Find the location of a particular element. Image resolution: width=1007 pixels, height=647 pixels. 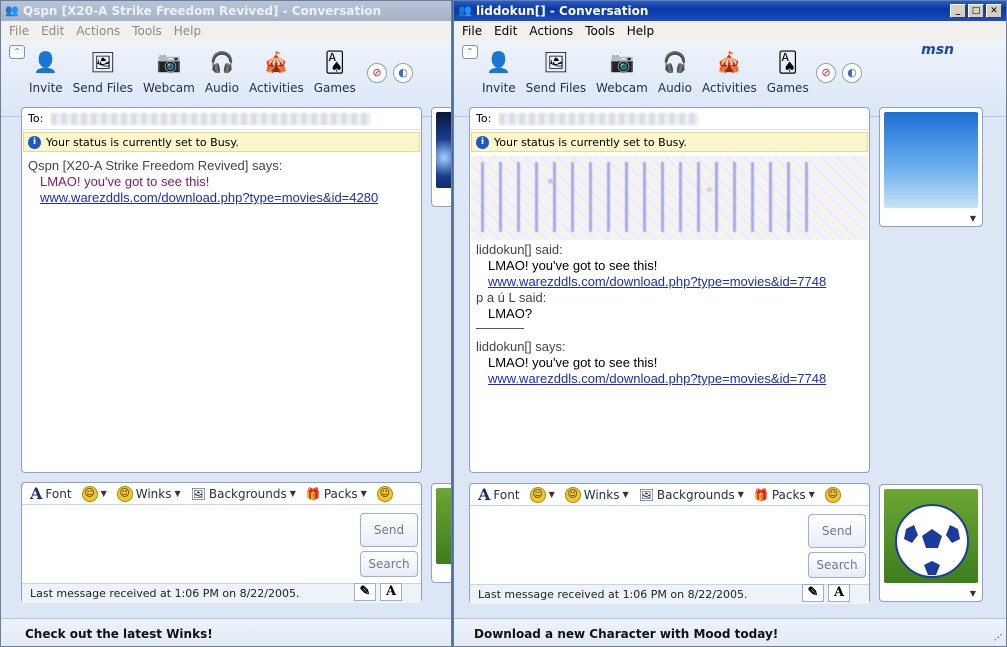

recipient-redacted is located at coordinates (599, 118).